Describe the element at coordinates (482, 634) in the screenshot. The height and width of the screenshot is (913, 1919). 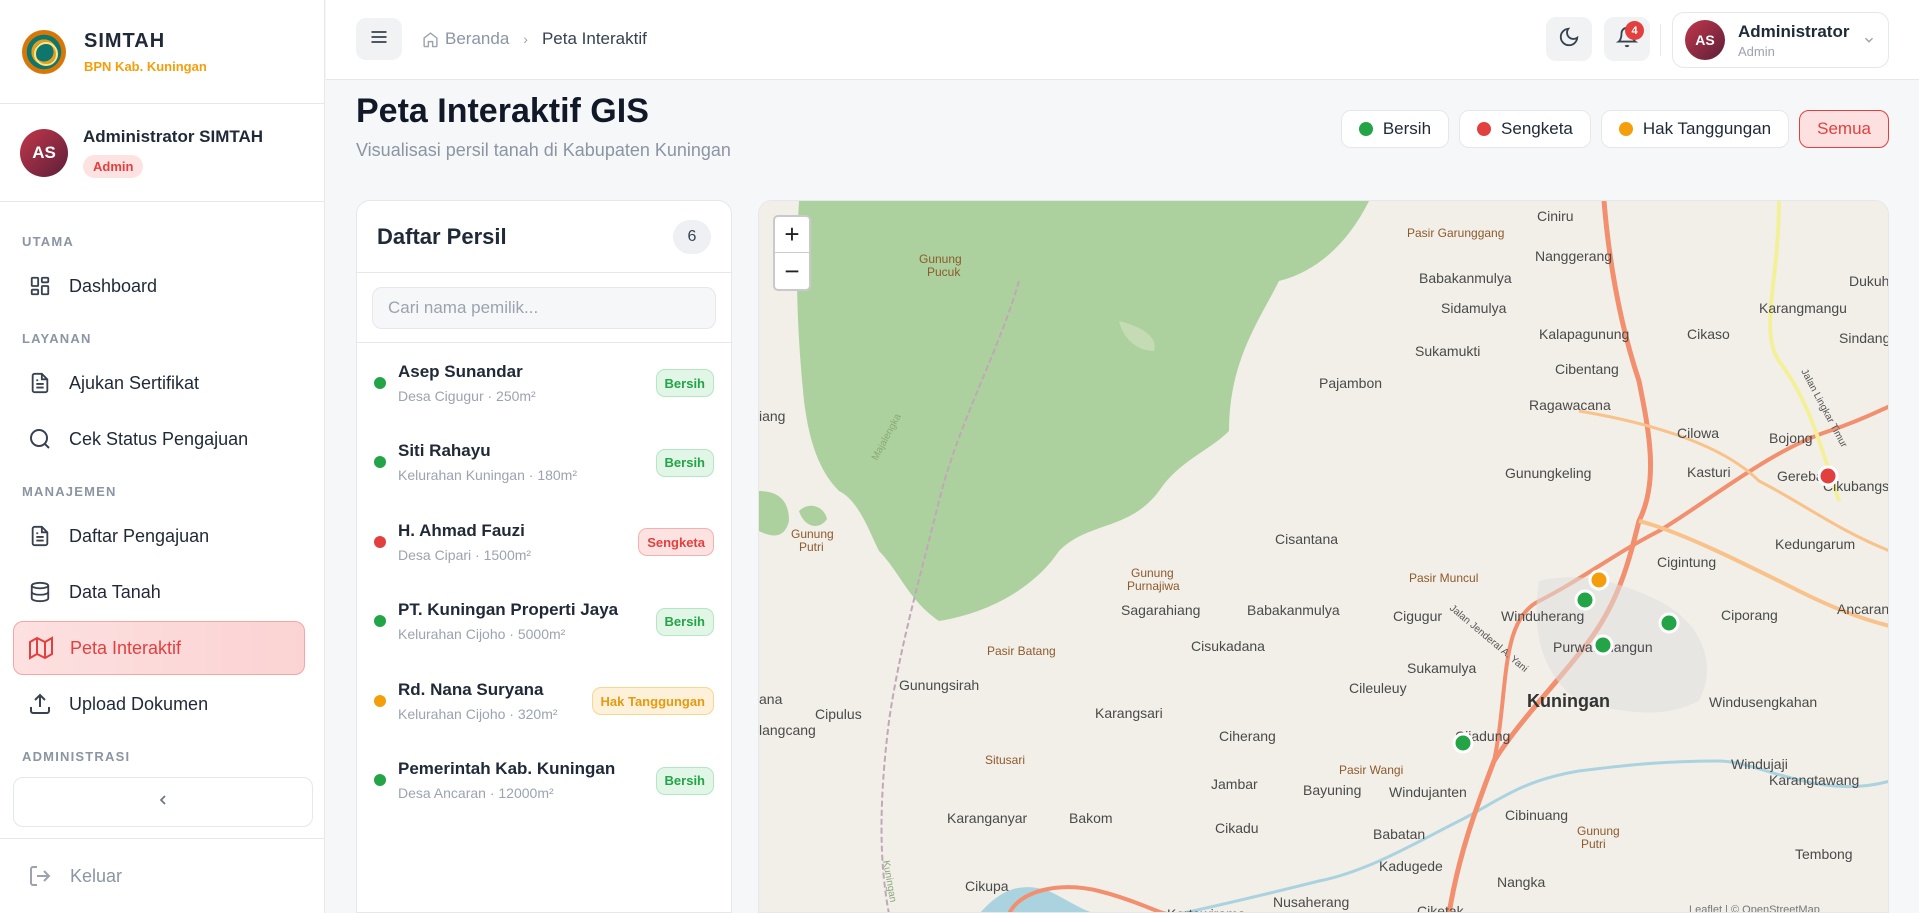
I see `parcel-meta: Kelurahan Cijoho · 5000m²` at that location.